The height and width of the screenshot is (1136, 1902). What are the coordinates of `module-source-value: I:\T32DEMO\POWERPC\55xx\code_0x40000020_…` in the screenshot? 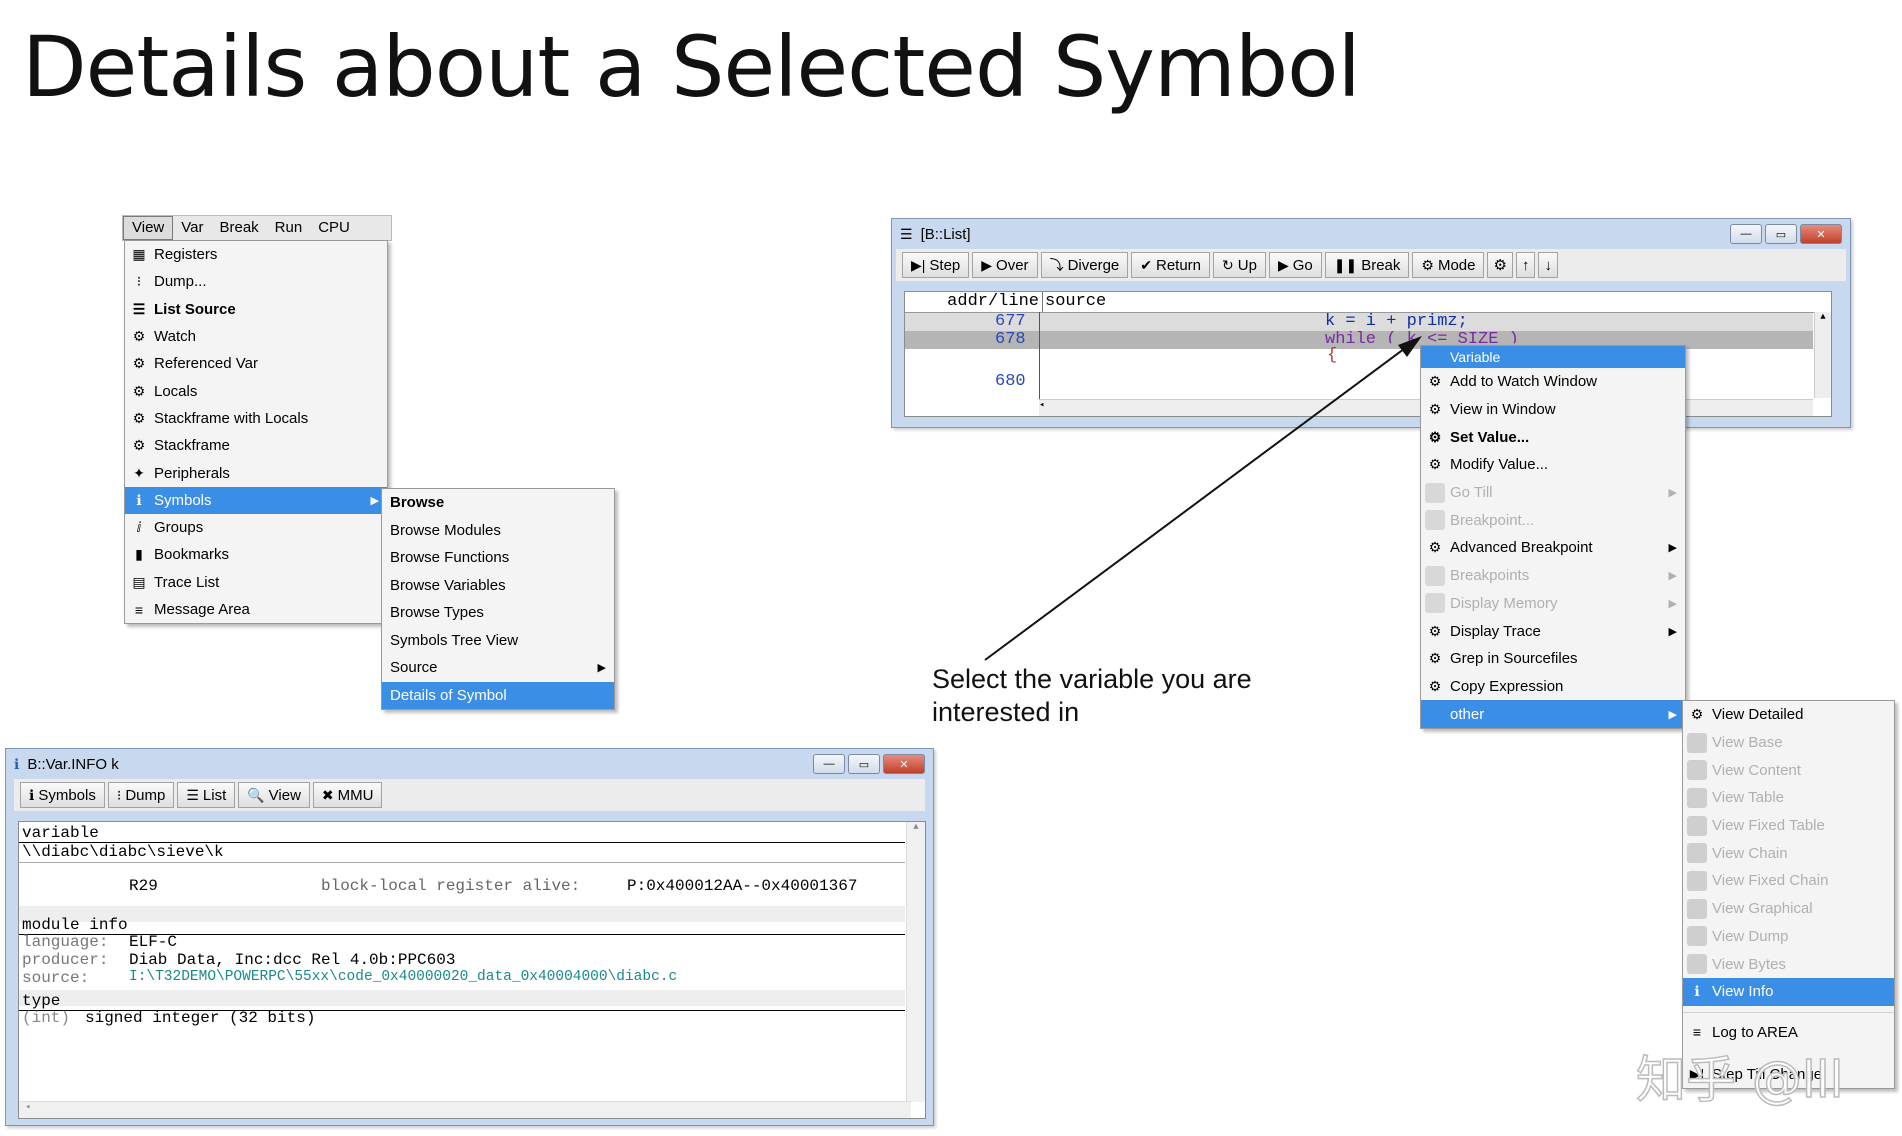 It's located at (403, 977).